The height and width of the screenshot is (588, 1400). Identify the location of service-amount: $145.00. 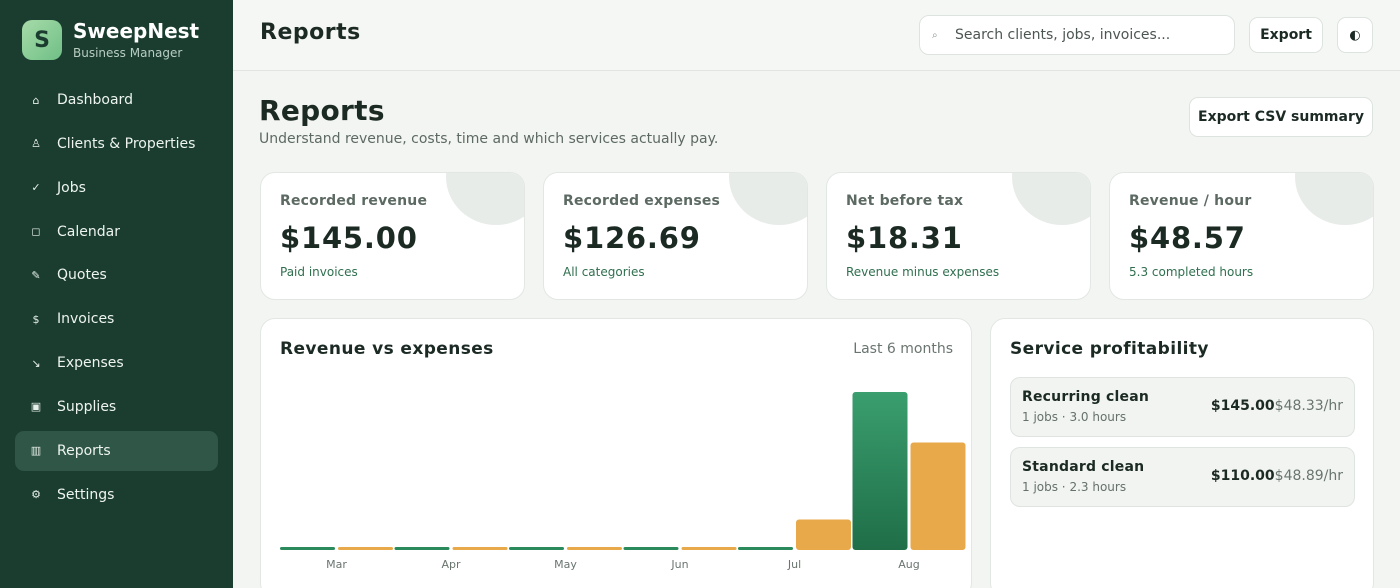
(1242, 406).